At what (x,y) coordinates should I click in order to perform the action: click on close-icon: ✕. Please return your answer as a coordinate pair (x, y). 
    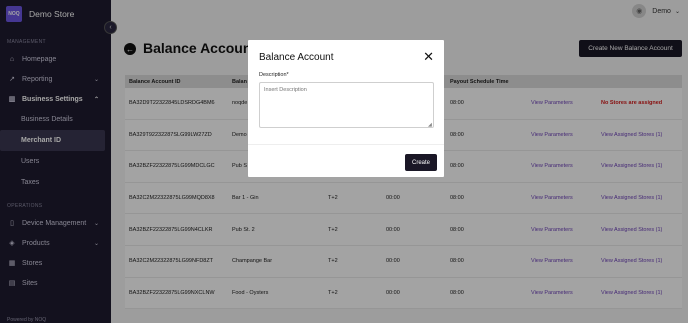
    Looking at the image, I should click on (428, 57).